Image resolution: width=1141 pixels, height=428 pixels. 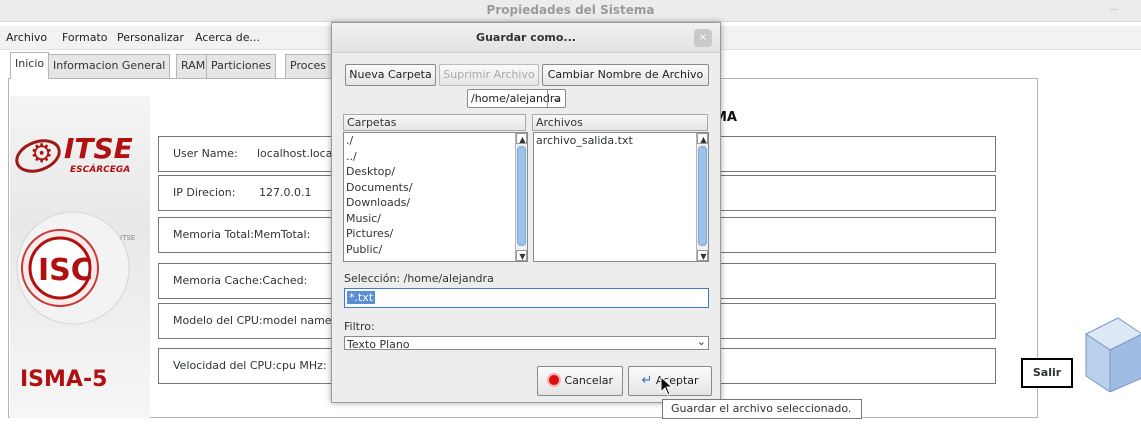 What do you see at coordinates (63, 379) in the screenshot?
I see `brand-text: ISMA-5` at bounding box center [63, 379].